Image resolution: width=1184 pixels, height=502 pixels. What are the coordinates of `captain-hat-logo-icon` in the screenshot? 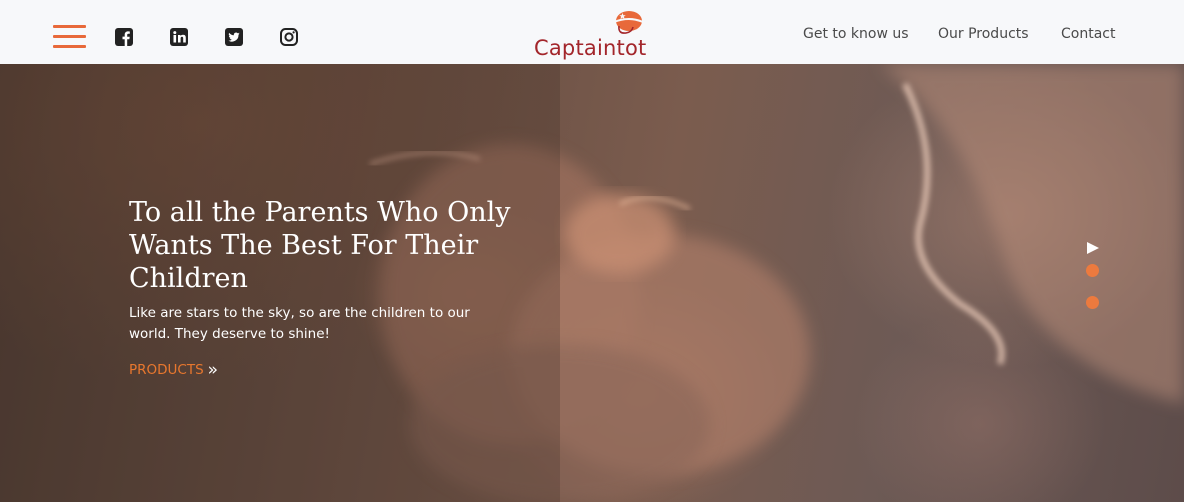 It's located at (628, 22).